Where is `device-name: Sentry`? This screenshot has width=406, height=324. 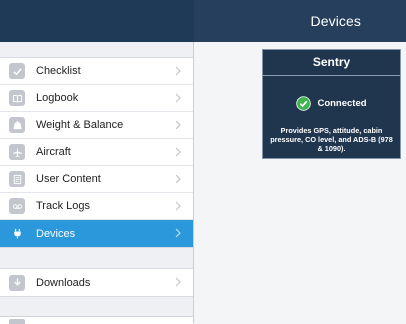
device-name: Sentry is located at coordinates (331, 63).